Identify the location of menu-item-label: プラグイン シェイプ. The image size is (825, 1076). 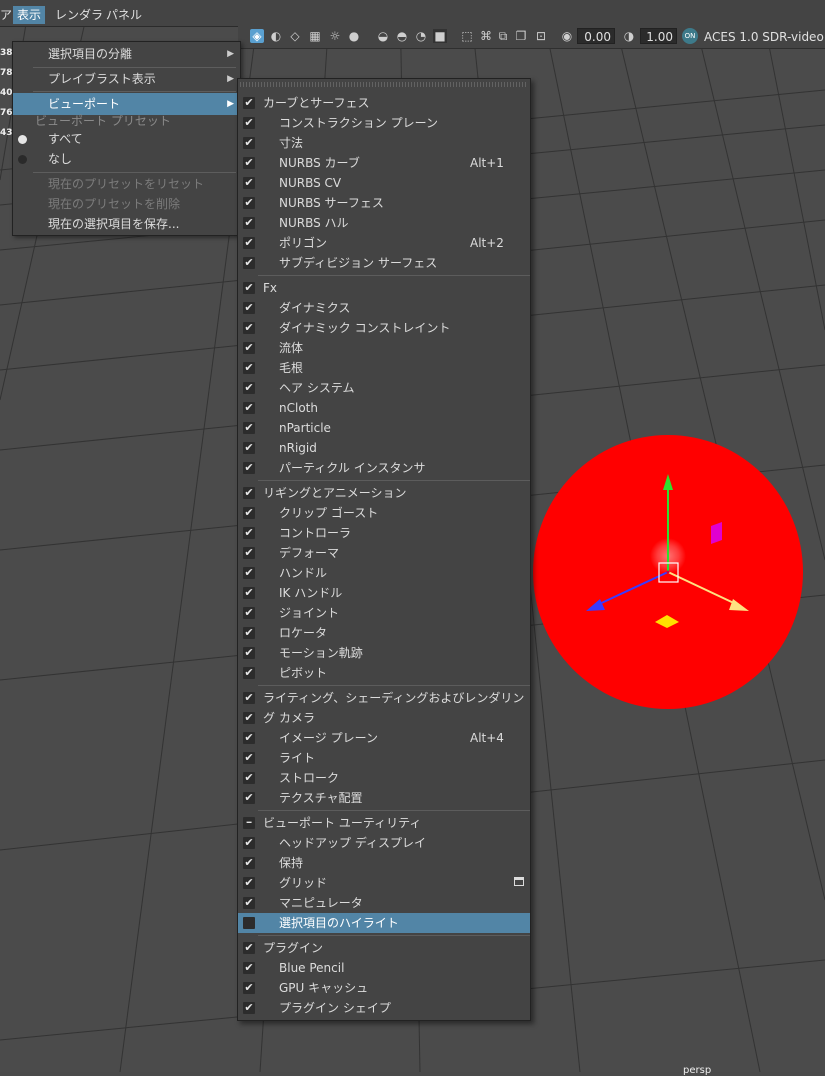
(335, 1008).